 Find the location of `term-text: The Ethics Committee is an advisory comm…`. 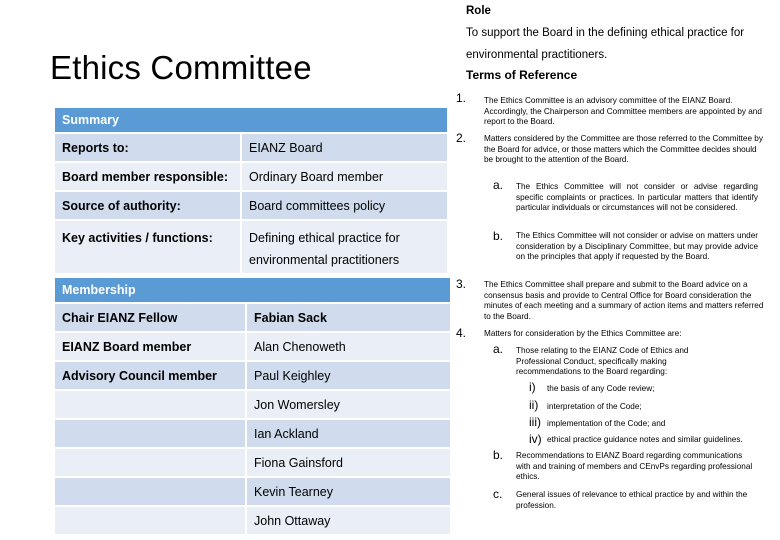

term-text: The Ethics Committee is an advisory comm… is located at coordinates (623, 111).